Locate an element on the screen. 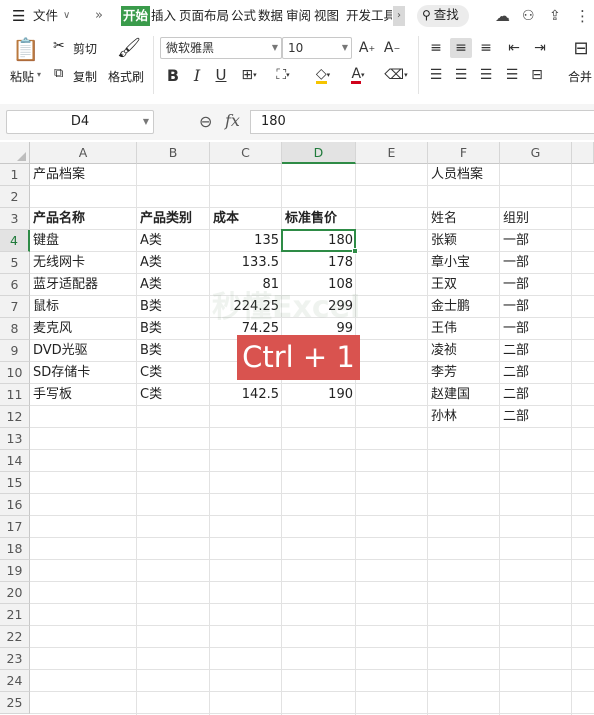  cell-f4: 张颖 is located at coordinates (464, 241).